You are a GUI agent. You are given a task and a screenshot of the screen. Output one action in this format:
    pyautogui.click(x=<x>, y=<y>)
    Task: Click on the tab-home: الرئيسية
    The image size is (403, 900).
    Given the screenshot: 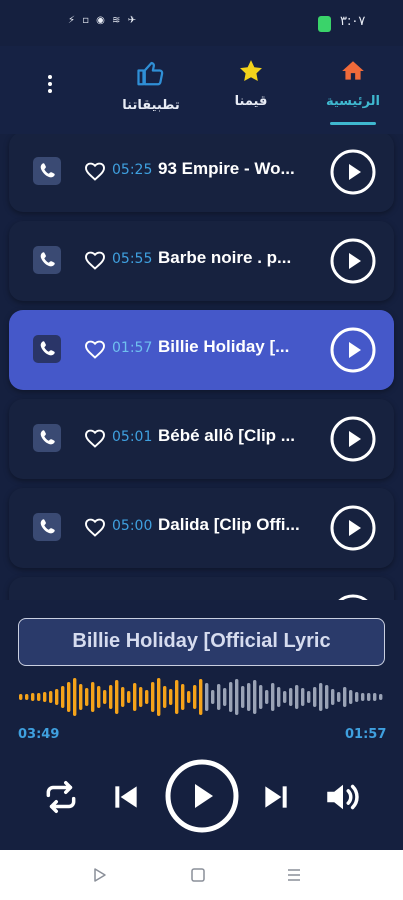 What is the action you would take?
    pyautogui.click(x=353, y=83)
    